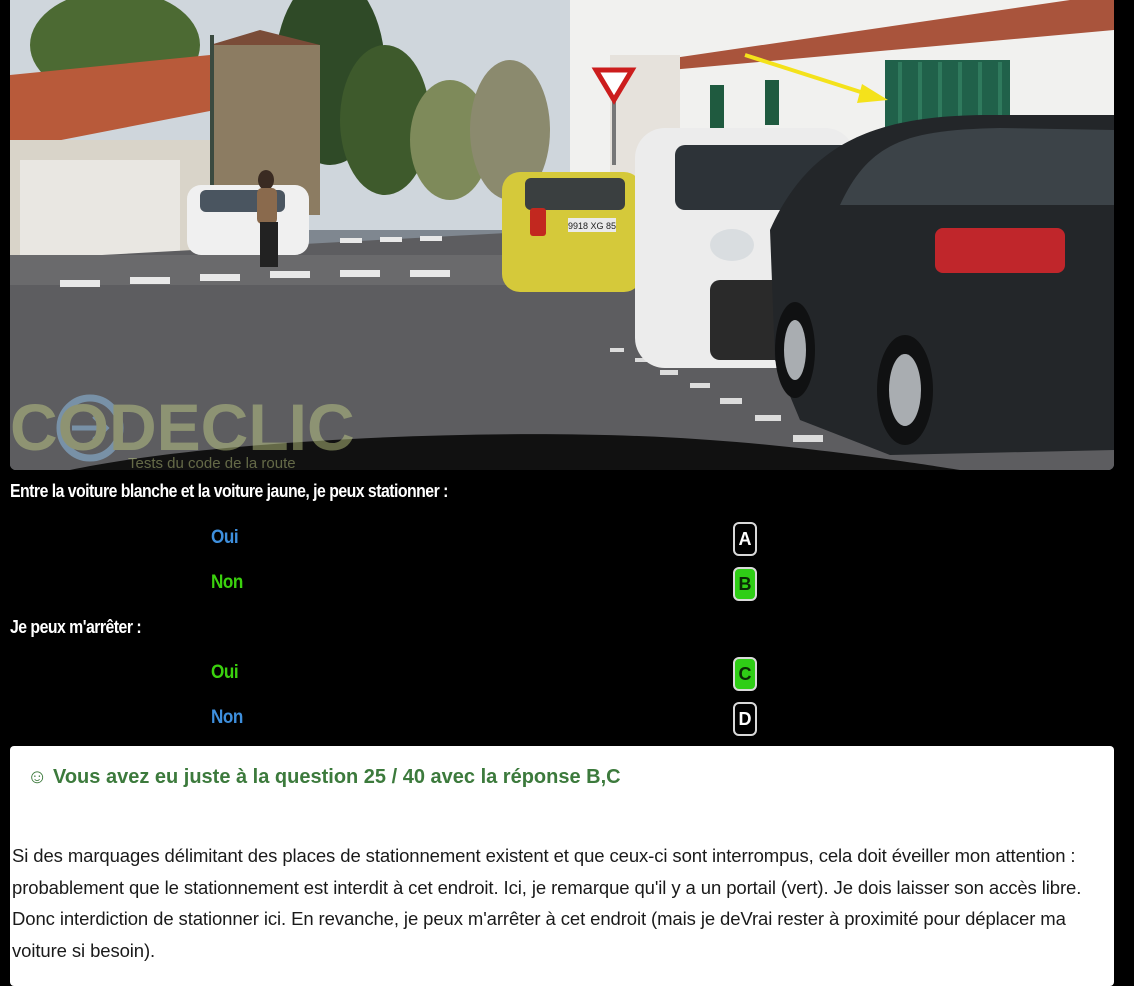 Image resolution: width=1134 pixels, height=986 pixels. What do you see at coordinates (76, 627) in the screenshot?
I see `question-2-text: Je peux m'arrêter :` at bounding box center [76, 627].